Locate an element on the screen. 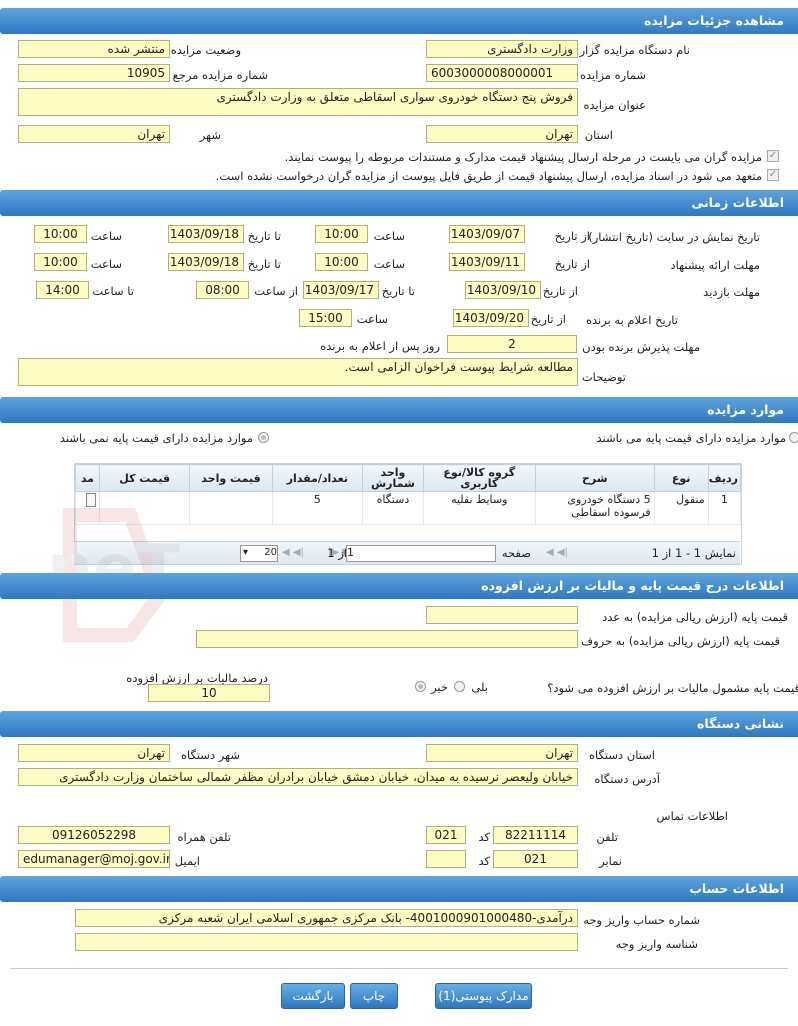  cell-doc is located at coordinates (87, 508).